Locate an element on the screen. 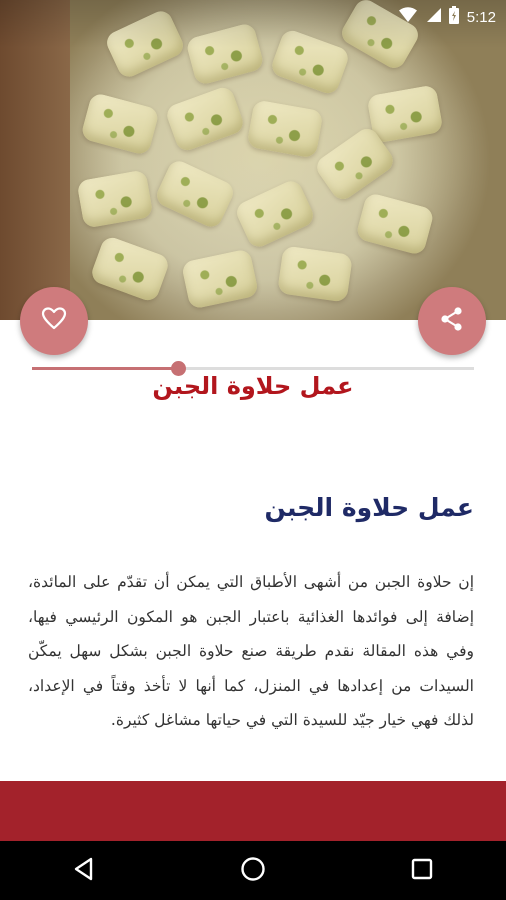 The height and width of the screenshot is (900, 506). bottom-bar is located at coordinates (253, 811).